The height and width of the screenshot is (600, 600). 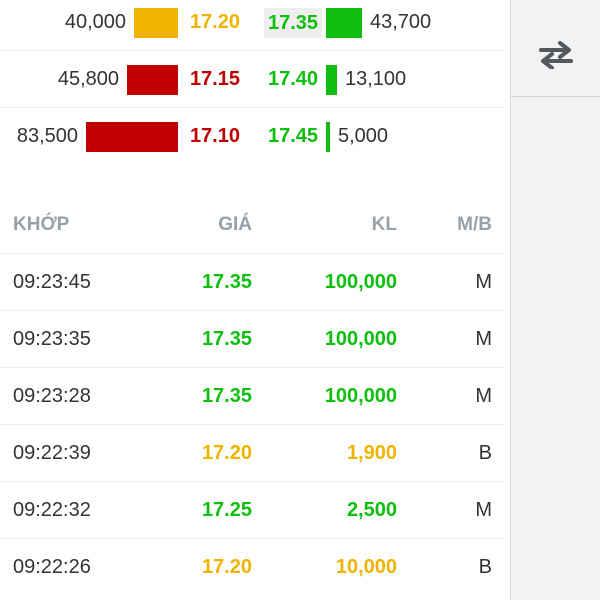 What do you see at coordinates (52, 395) in the screenshot?
I see `trade-time: 09:23:28` at bounding box center [52, 395].